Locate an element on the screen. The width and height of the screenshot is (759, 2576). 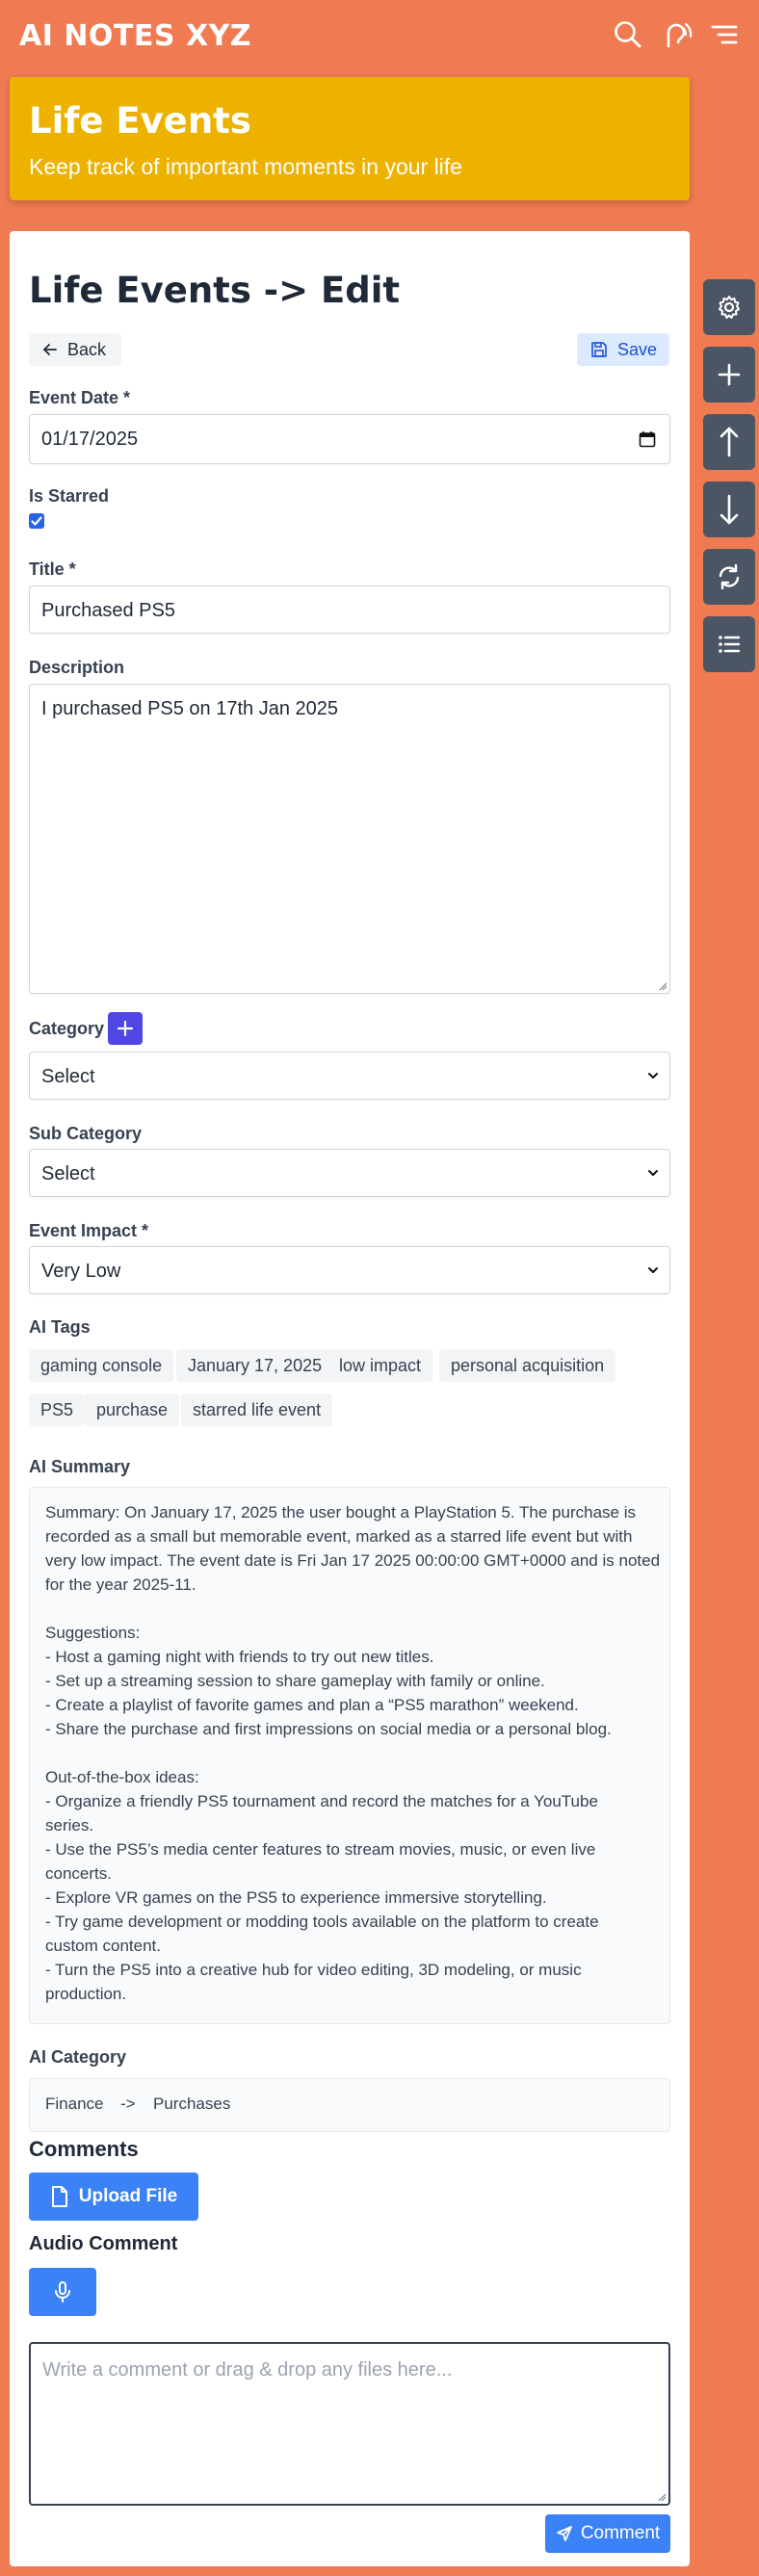
summary-line: custom content. is located at coordinates (103, 1946).